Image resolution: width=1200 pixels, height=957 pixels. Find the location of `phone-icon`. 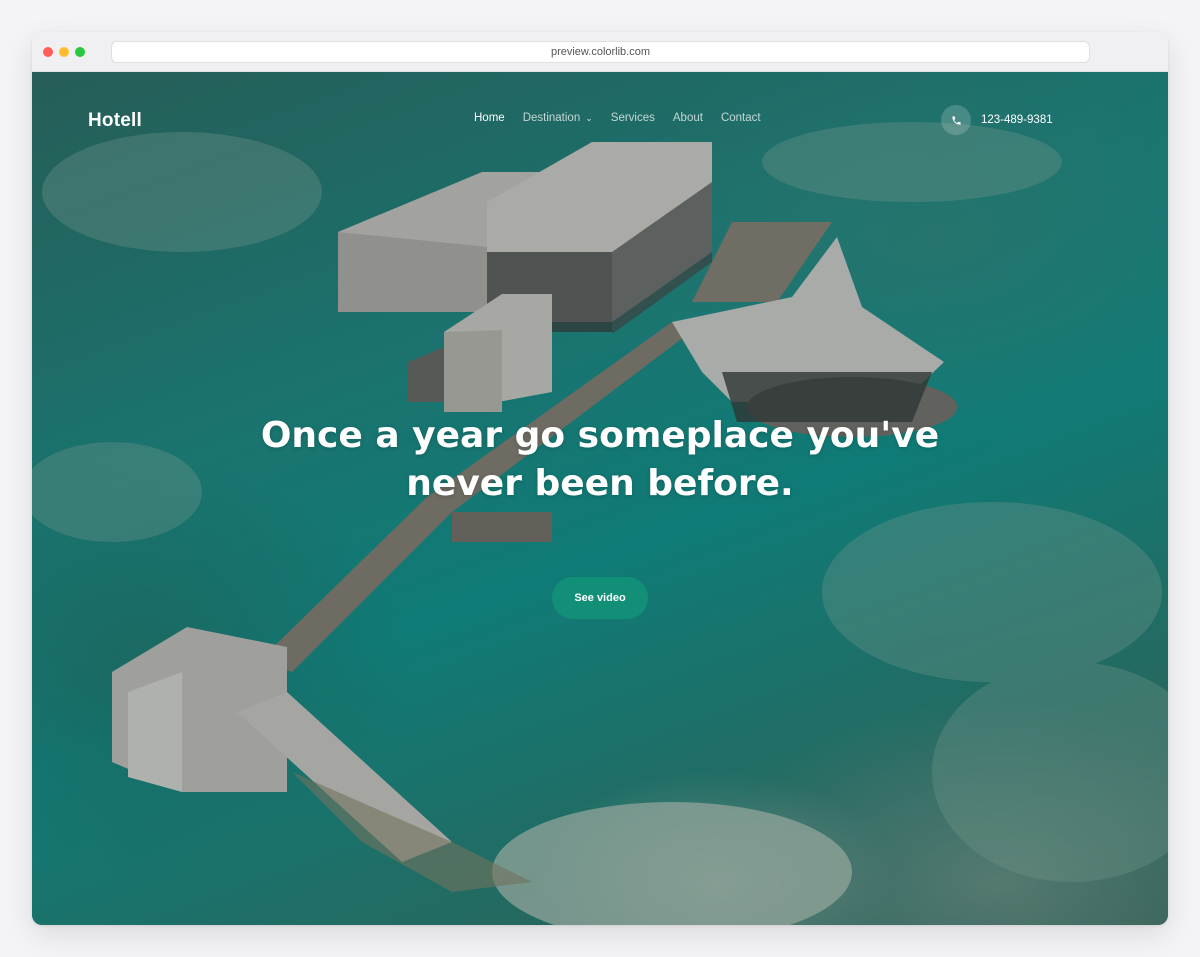

phone-icon is located at coordinates (956, 120).